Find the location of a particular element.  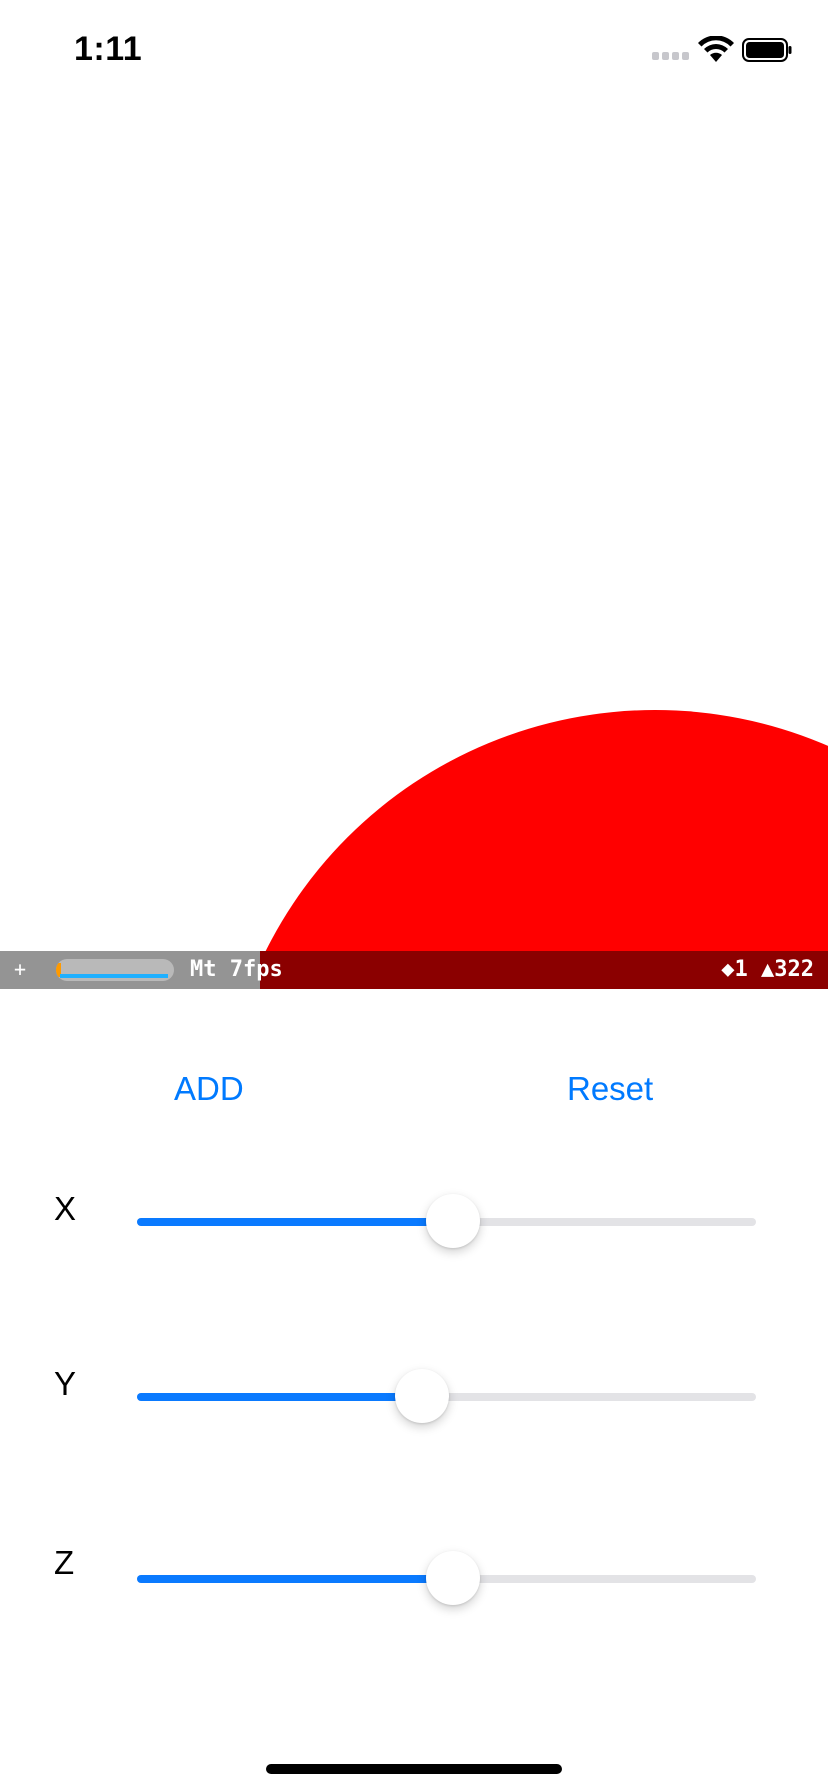

node-triangle-counts: ◆1 ▲322 is located at coordinates (767, 969).